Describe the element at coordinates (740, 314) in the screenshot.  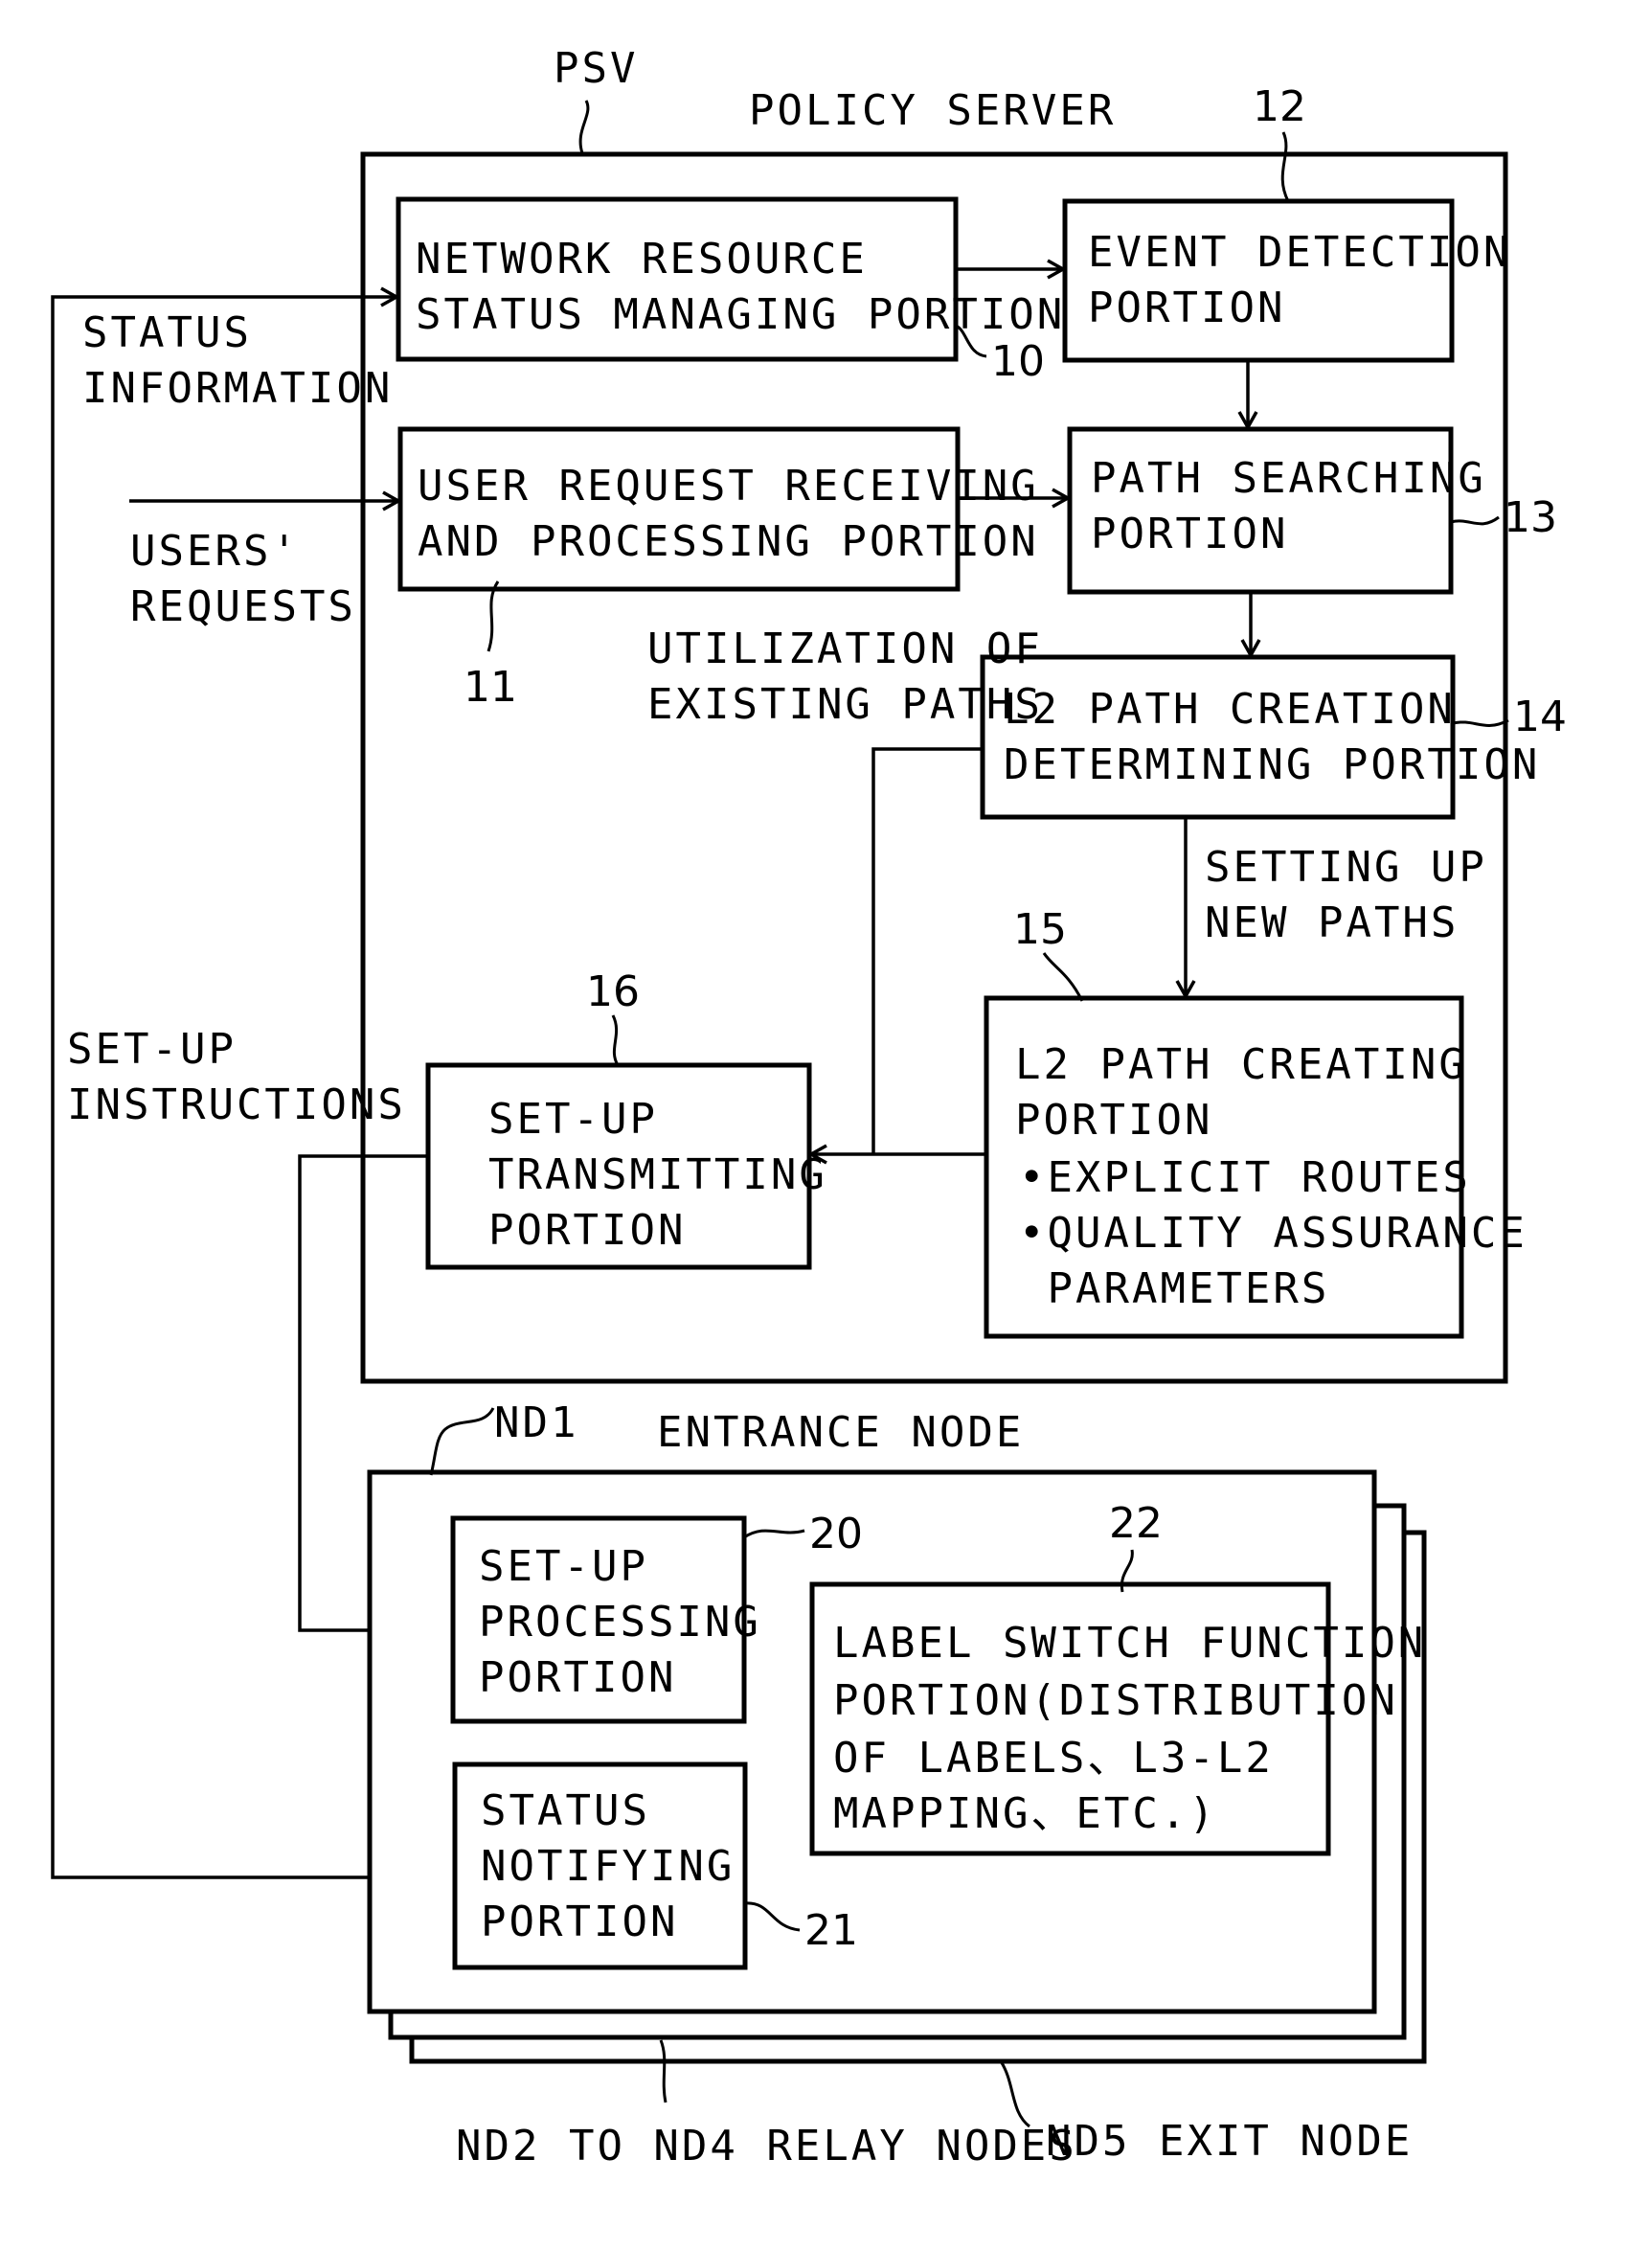
I see `svg-text: STATUS MANAGING PORTION` at that location.